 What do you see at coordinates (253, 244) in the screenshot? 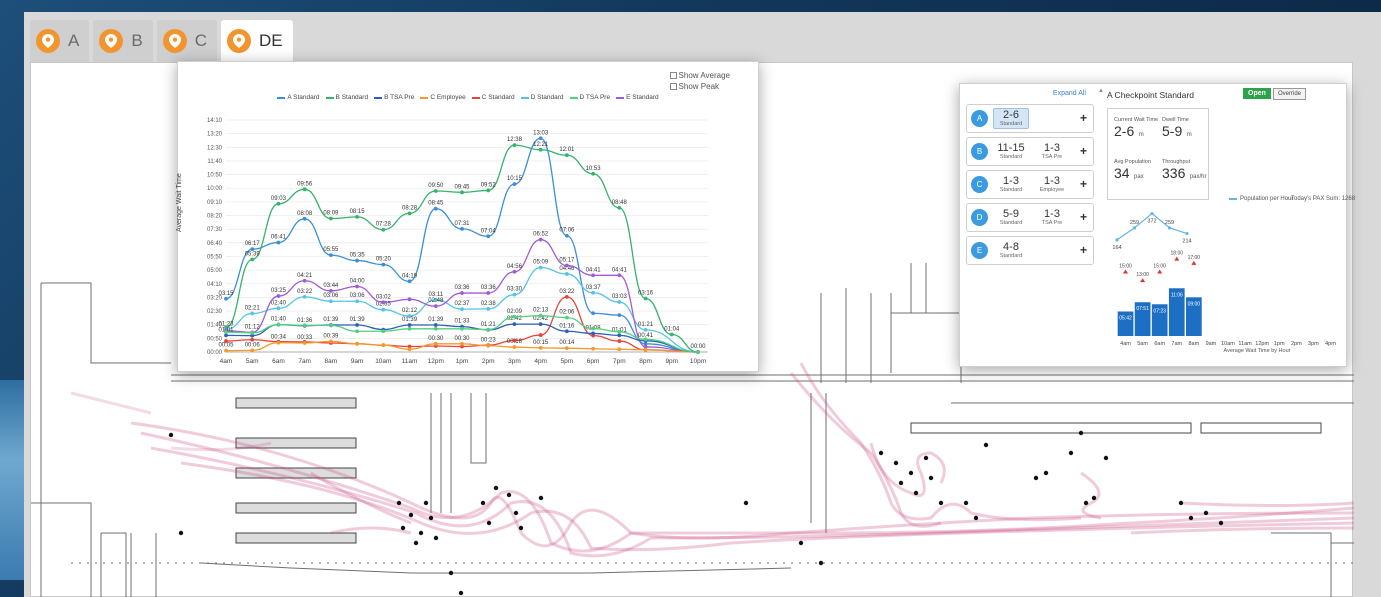
I see `data-label: 06:17` at bounding box center [253, 244].